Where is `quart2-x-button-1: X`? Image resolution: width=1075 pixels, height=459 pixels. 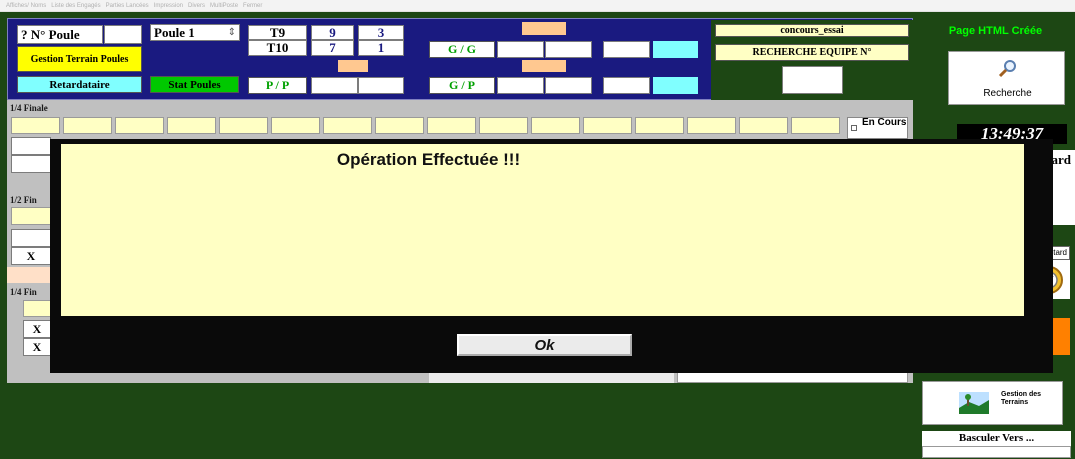 quart2-x-button-1: X is located at coordinates (37, 329).